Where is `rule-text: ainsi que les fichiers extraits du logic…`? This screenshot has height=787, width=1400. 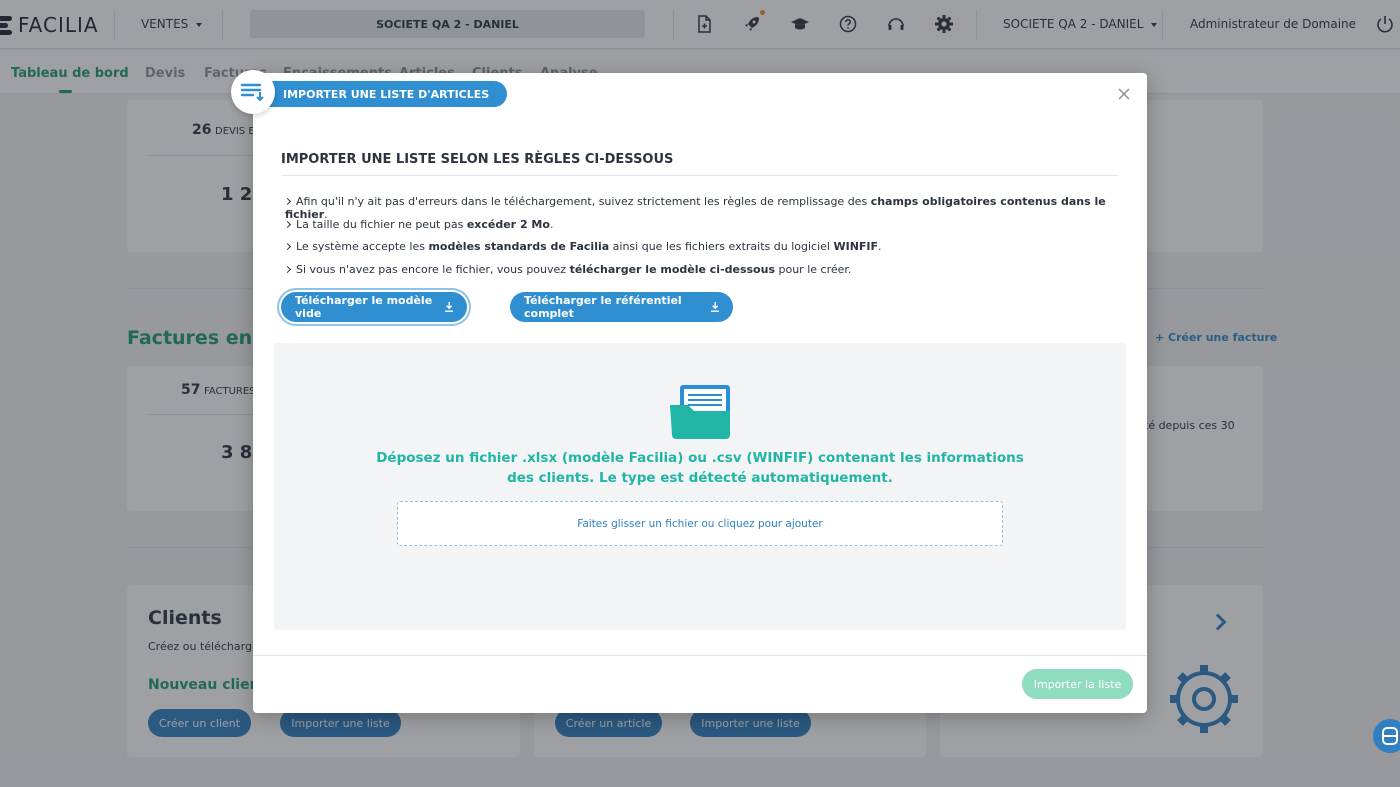
rule-text: ainsi que les fichiers extraits du logic… is located at coordinates (721, 246).